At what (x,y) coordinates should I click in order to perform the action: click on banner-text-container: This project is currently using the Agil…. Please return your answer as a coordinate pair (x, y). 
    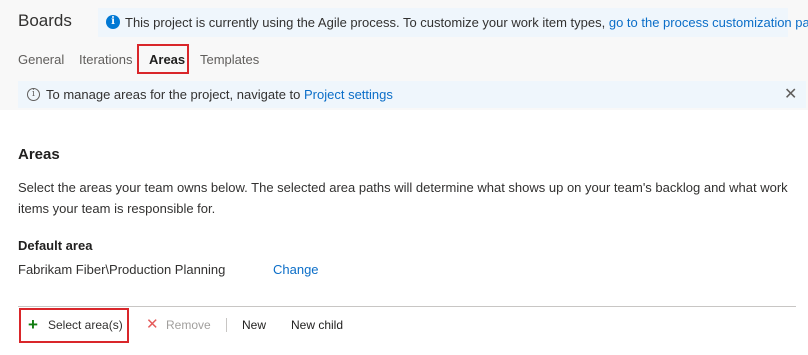
    Looking at the image, I should click on (466, 22).